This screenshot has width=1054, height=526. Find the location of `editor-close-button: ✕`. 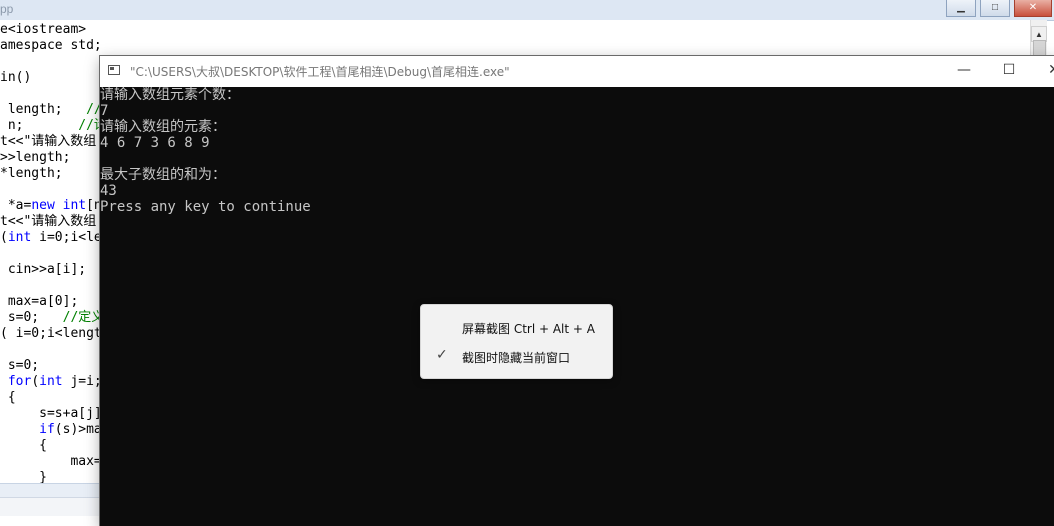

editor-close-button: ✕ is located at coordinates (1033, 8).